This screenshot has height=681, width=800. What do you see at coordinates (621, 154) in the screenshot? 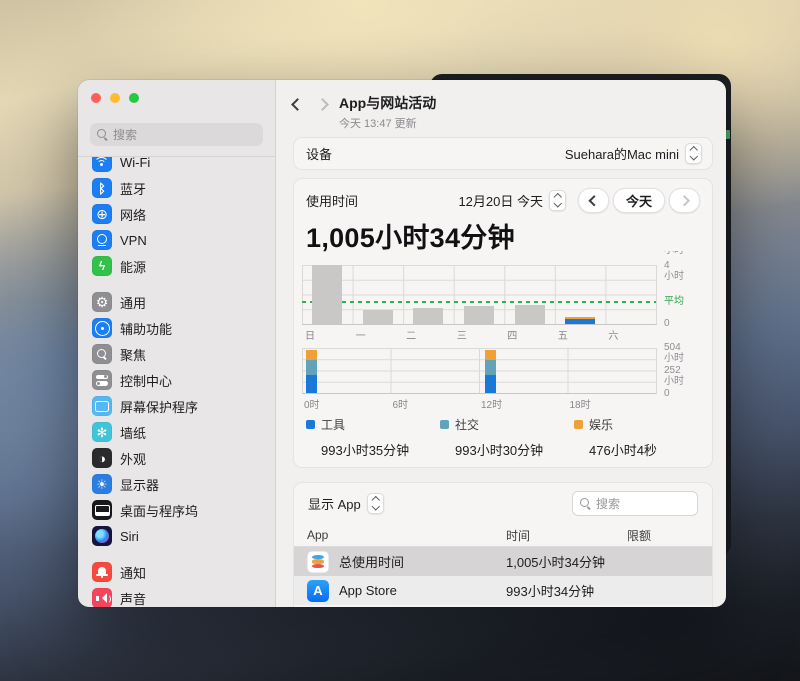
I see `device-popup-value: Suehara的Mac mini` at bounding box center [621, 154].